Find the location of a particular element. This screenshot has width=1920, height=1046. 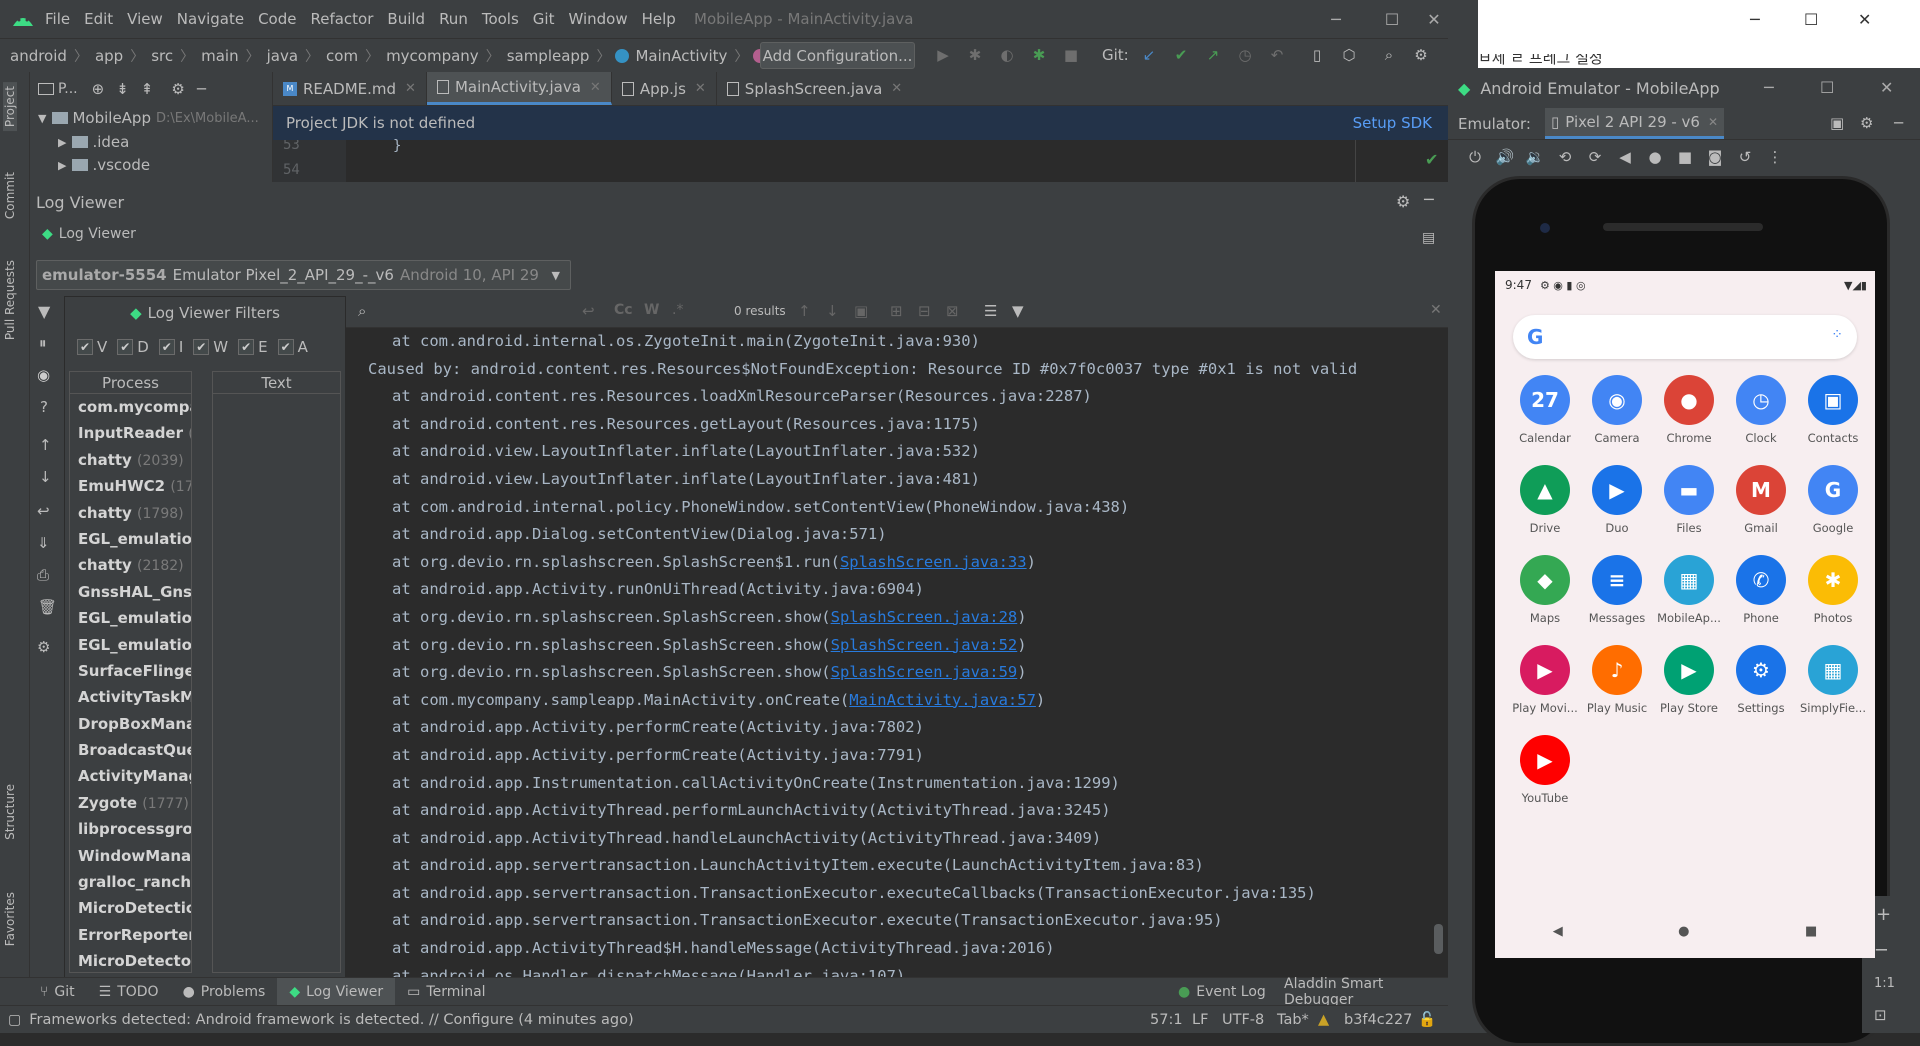

app-messages: ≡ Messages is located at coordinates (1617, 590).